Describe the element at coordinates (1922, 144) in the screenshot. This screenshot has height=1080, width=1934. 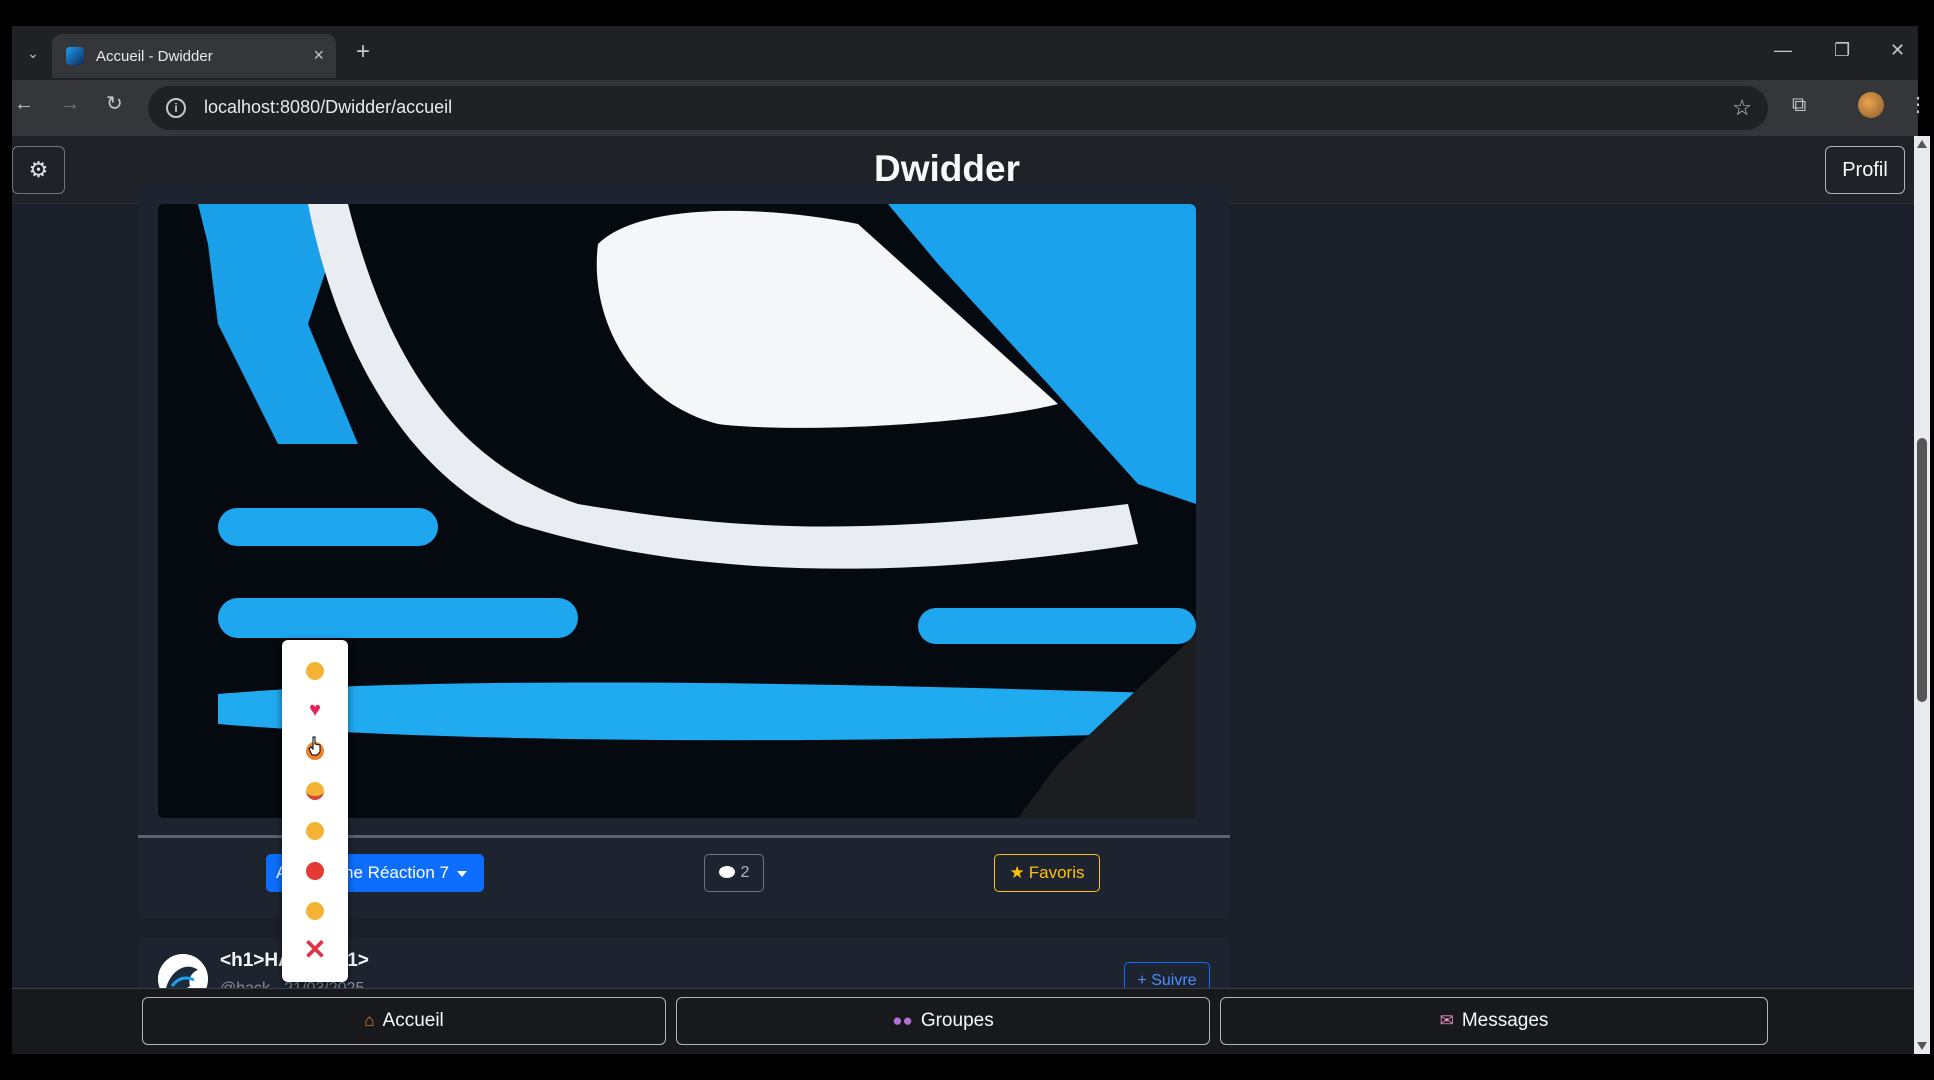
I see `scroll-up-arrow-icon` at that location.